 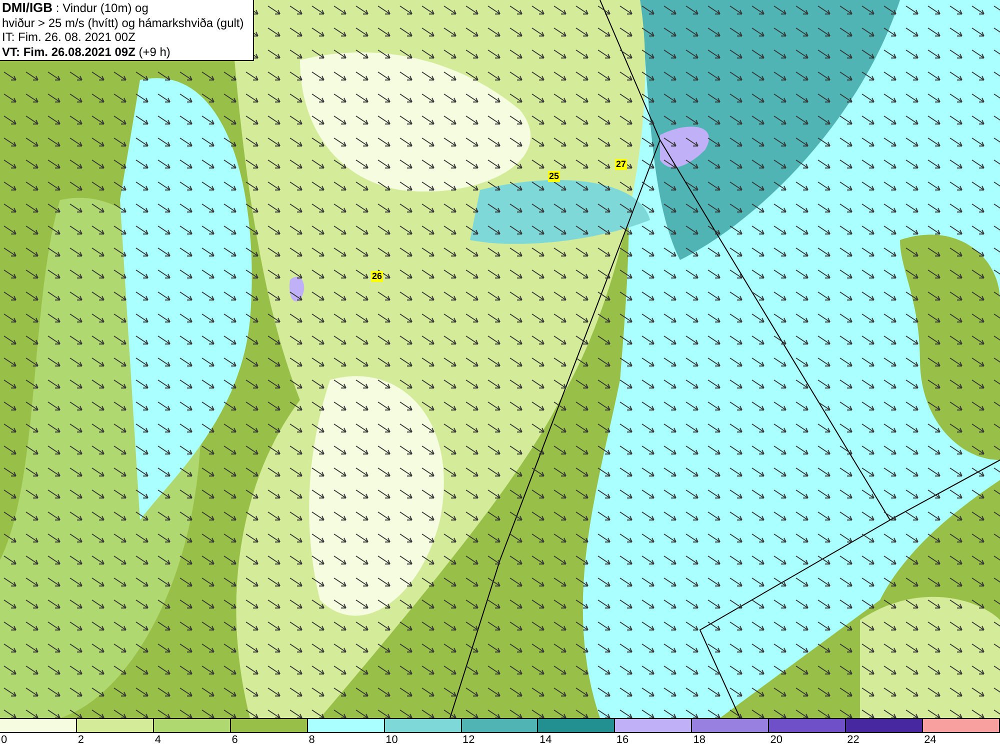 What do you see at coordinates (699, 740) in the screenshot?
I see `legend-tick-label: 18` at bounding box center [699, 740].